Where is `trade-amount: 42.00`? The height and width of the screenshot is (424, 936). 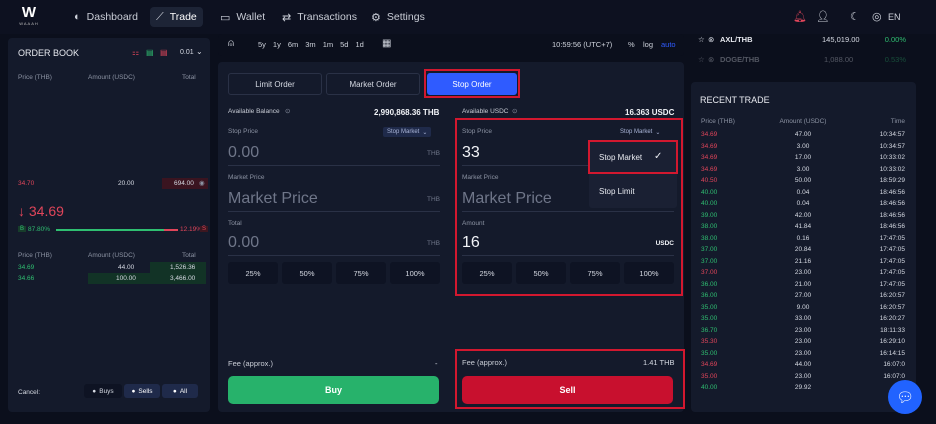 trade-amount: 42.00 is located at coordinates (803, 215).